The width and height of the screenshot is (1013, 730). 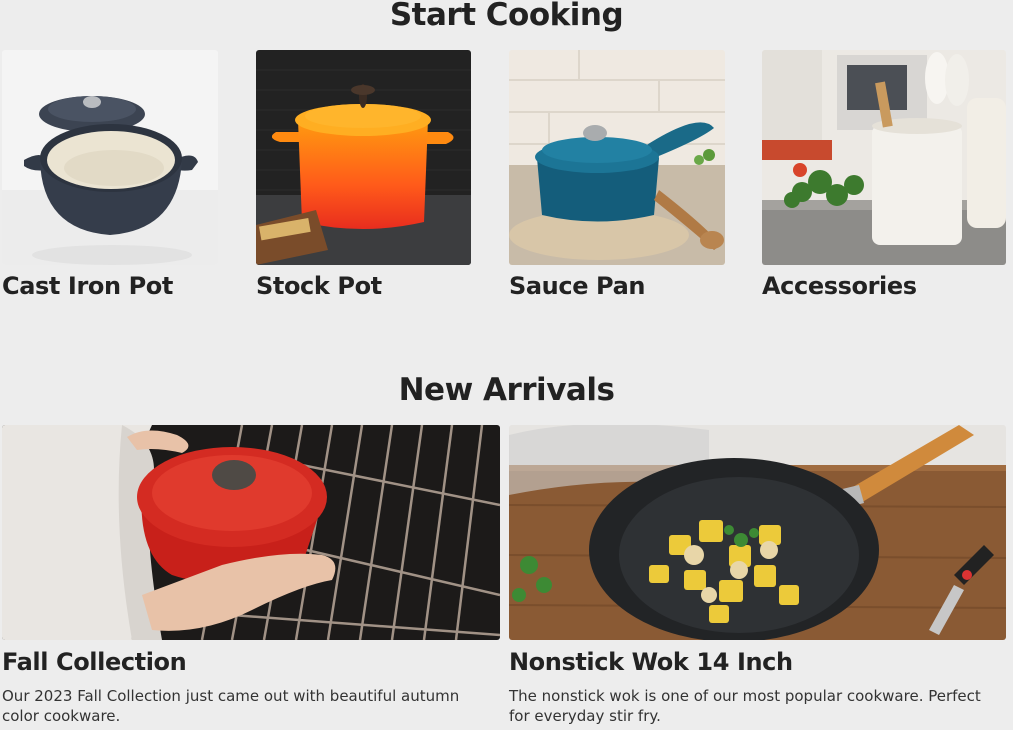 What do you see at coordinates (506, 16) in the screenshot?
I see `start-cooking-title: Start Cooking` at bounding box center [506, 16].